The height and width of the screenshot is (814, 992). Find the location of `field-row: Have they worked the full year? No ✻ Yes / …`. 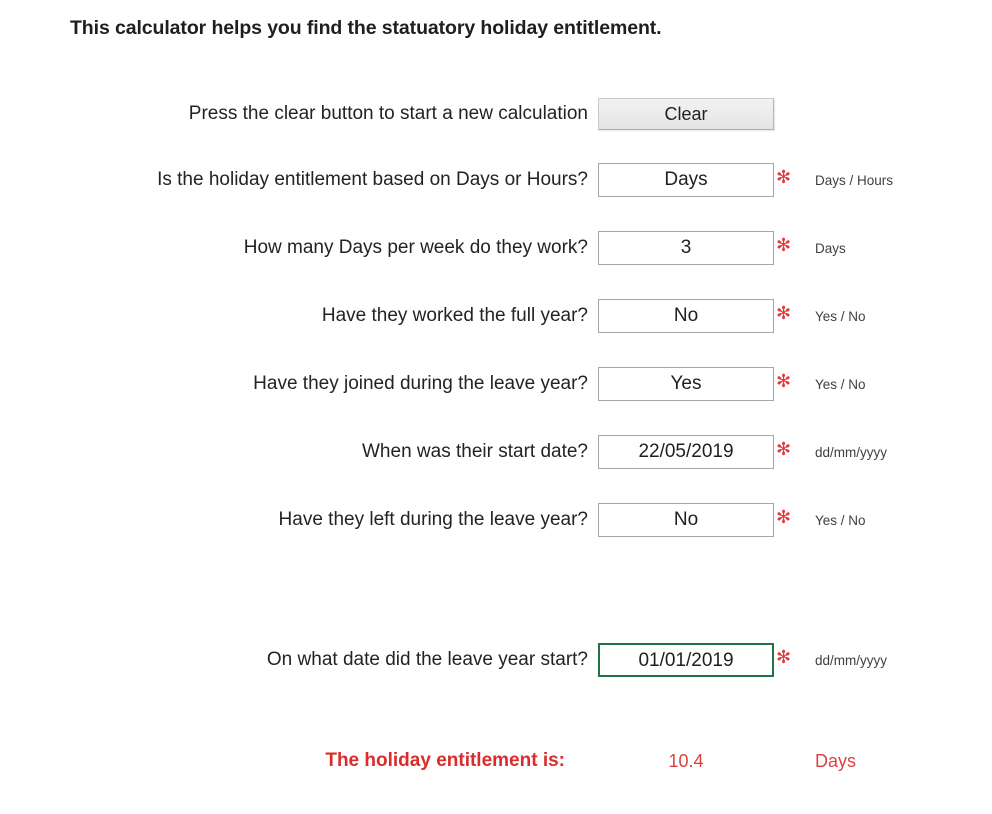

field-row: Have they worked the full year? No ✻ Yes / … is located at coordinates (496, 316).